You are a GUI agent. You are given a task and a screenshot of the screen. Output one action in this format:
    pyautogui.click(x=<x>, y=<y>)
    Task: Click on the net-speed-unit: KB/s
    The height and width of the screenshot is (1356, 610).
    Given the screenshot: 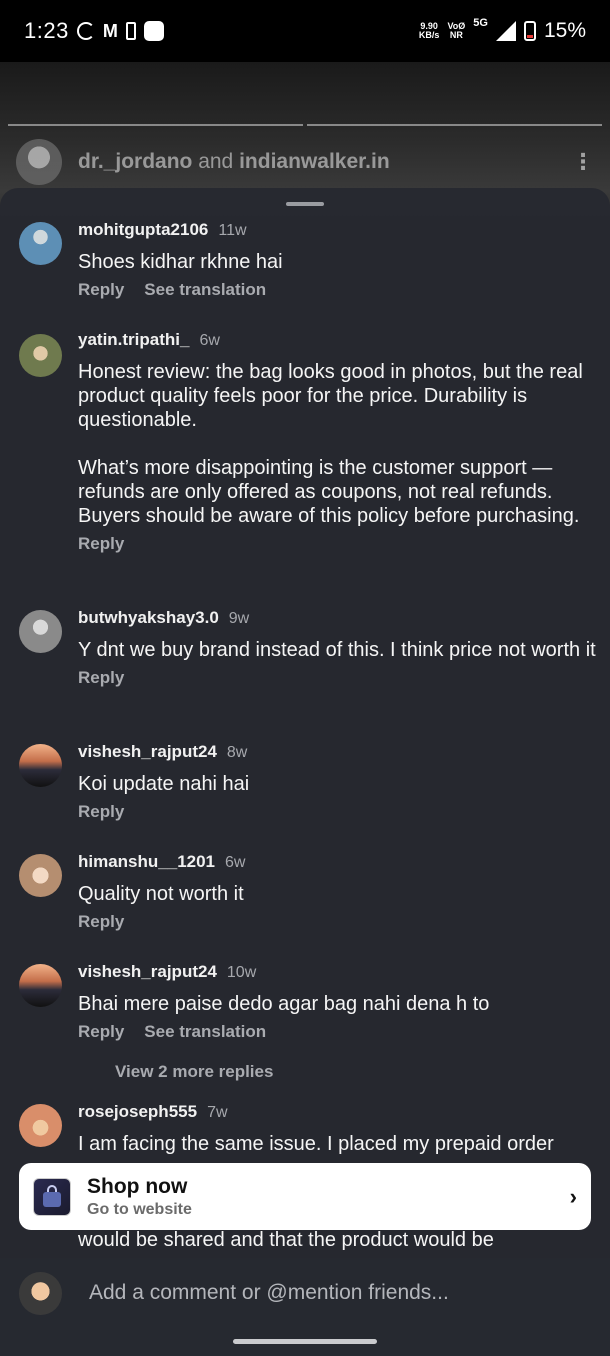 What is the action you would take?
    pyautogui.click(x=429, y=35)
    